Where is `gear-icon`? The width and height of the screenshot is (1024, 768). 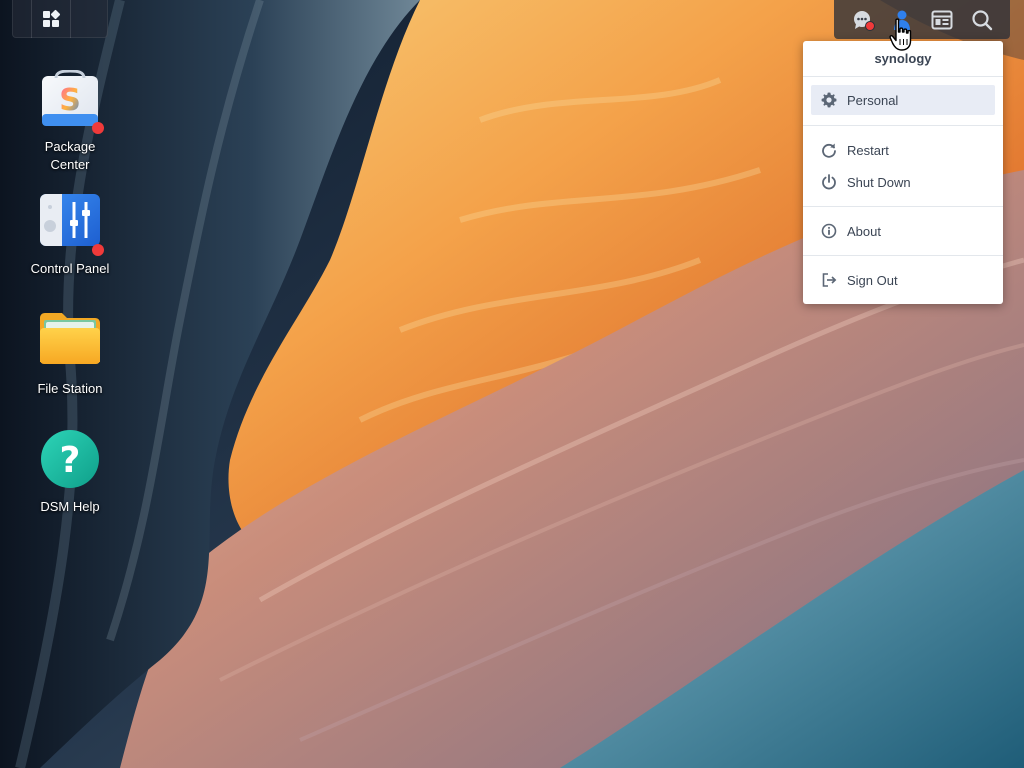 gear-icon is located at coordinates (829, 100).